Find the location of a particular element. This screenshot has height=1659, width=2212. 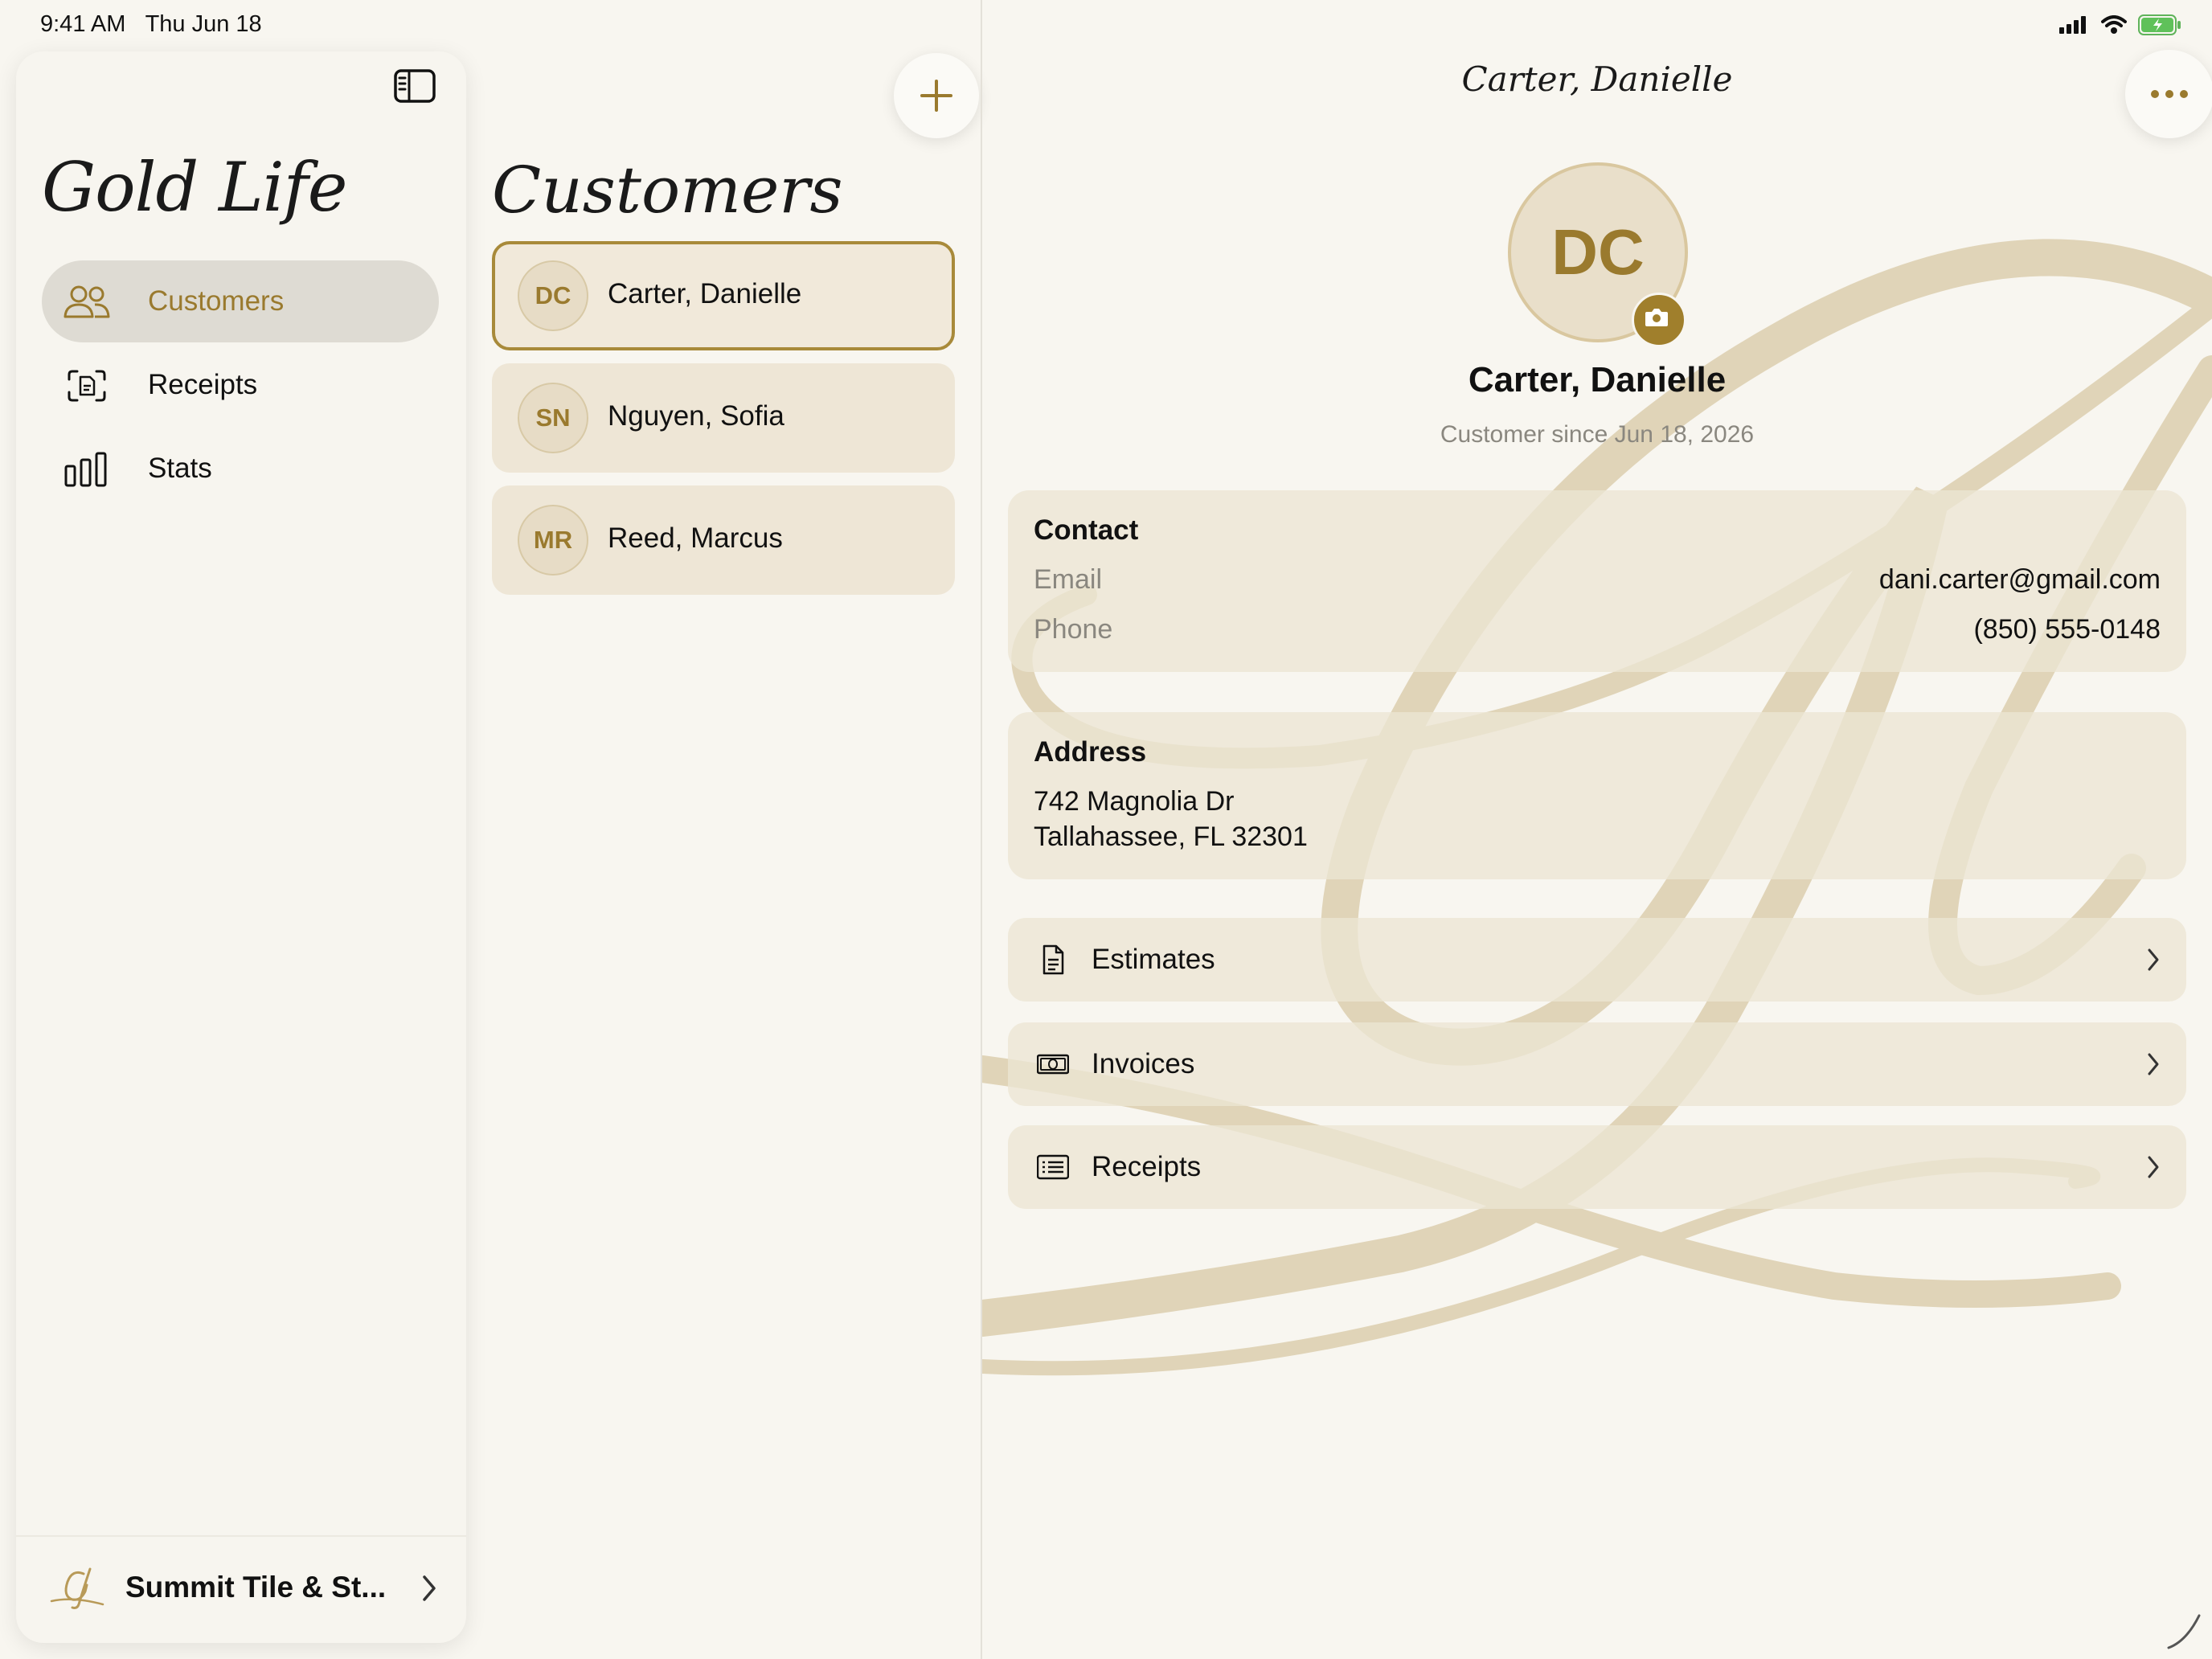

sidebar-item-receipts: Receipts is located at coordinates (240, 385).